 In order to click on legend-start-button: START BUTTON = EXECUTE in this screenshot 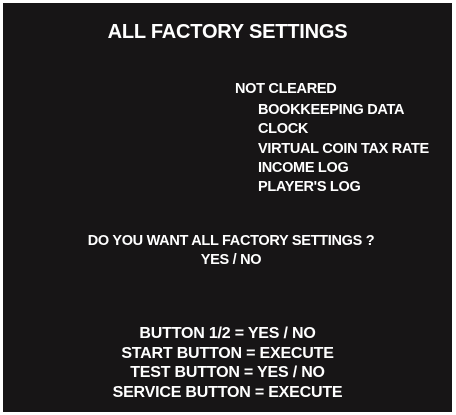, I will do `click(227, 353)`.